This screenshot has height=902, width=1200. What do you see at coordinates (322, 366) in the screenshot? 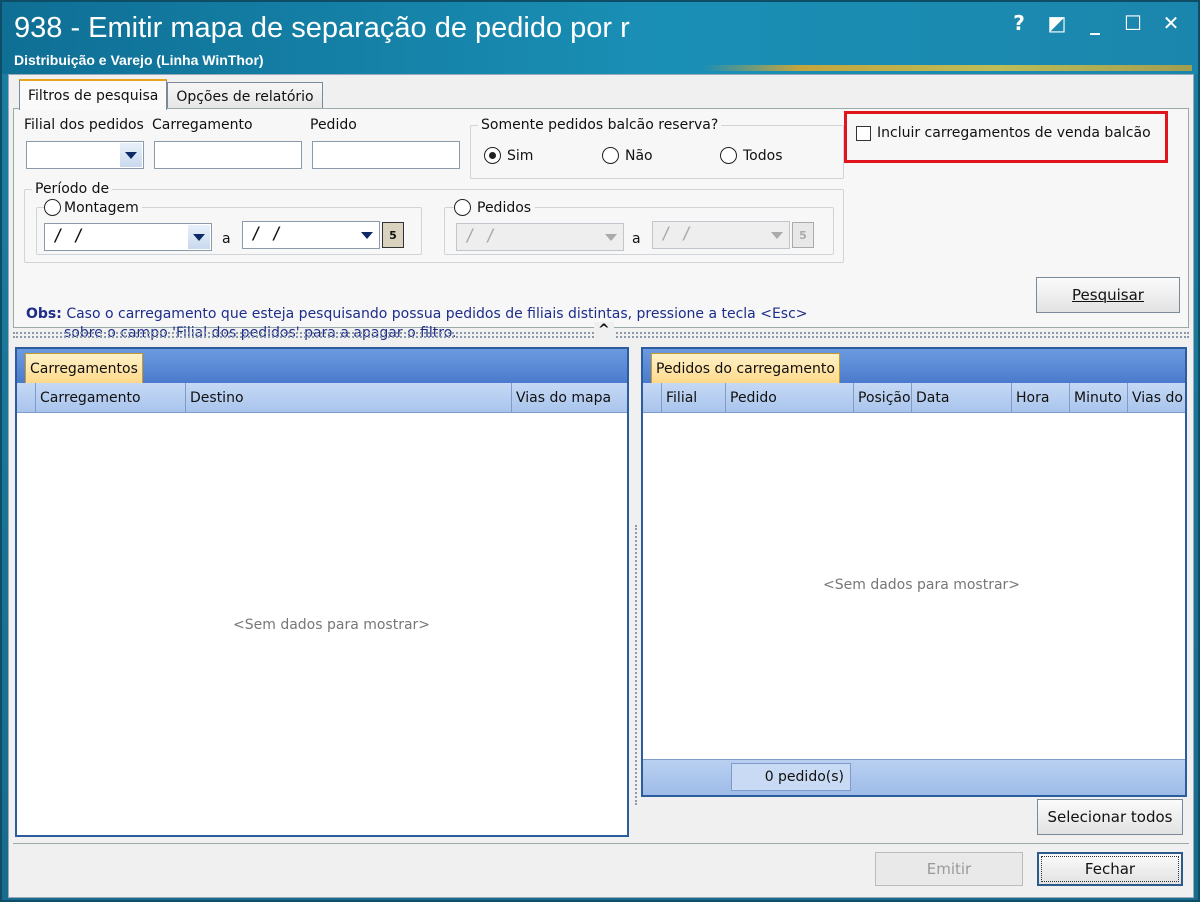
I see `carregamentos-grid-tabbar: Carregamentos` at bounding box center [322, 366].